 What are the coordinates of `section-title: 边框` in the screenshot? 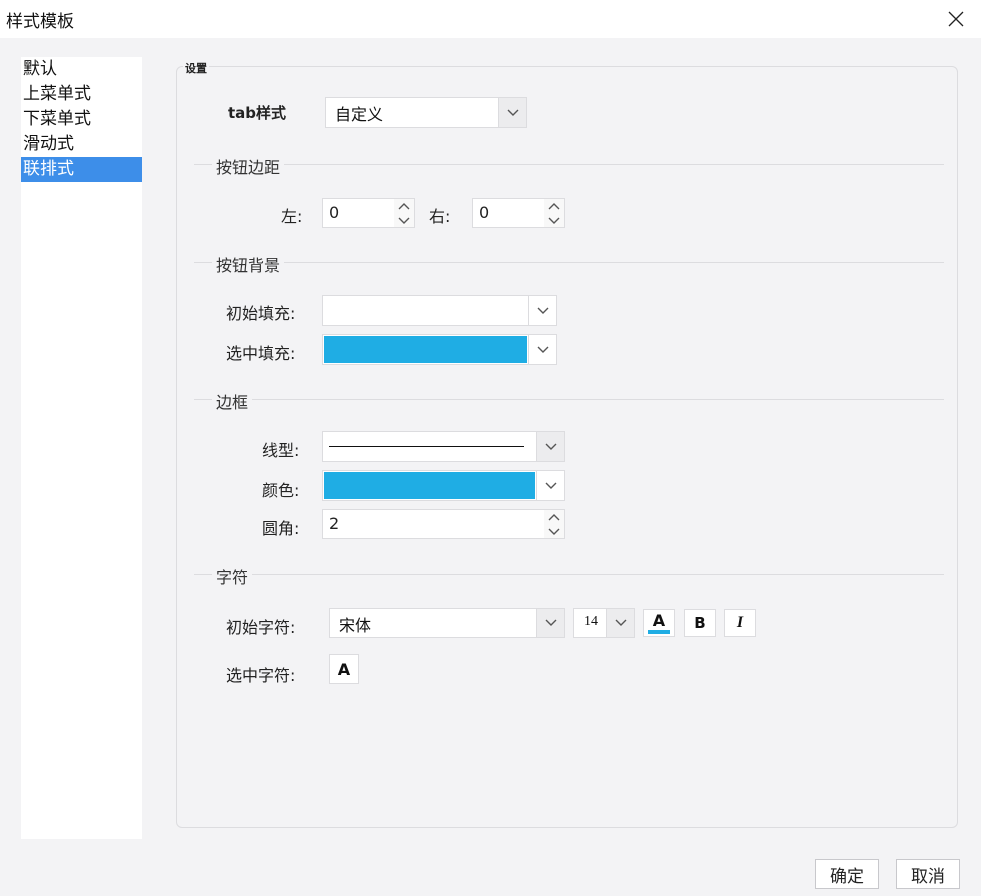 It's located at (232, 401).